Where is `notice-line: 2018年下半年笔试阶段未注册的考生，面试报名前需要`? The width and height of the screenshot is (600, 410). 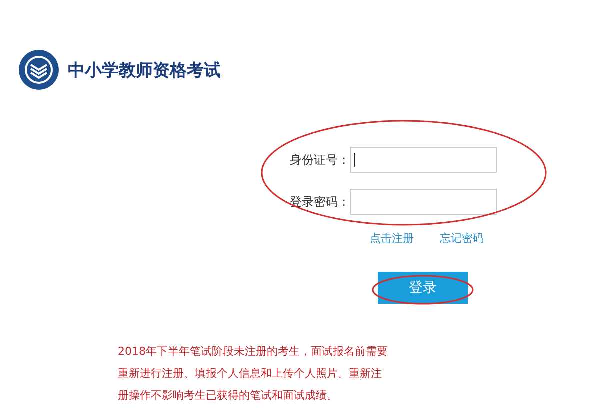
notice-line: 2018年下半年笔试阶段未注册的考生，面试报名前需要 is located at coordinates (253, 352).